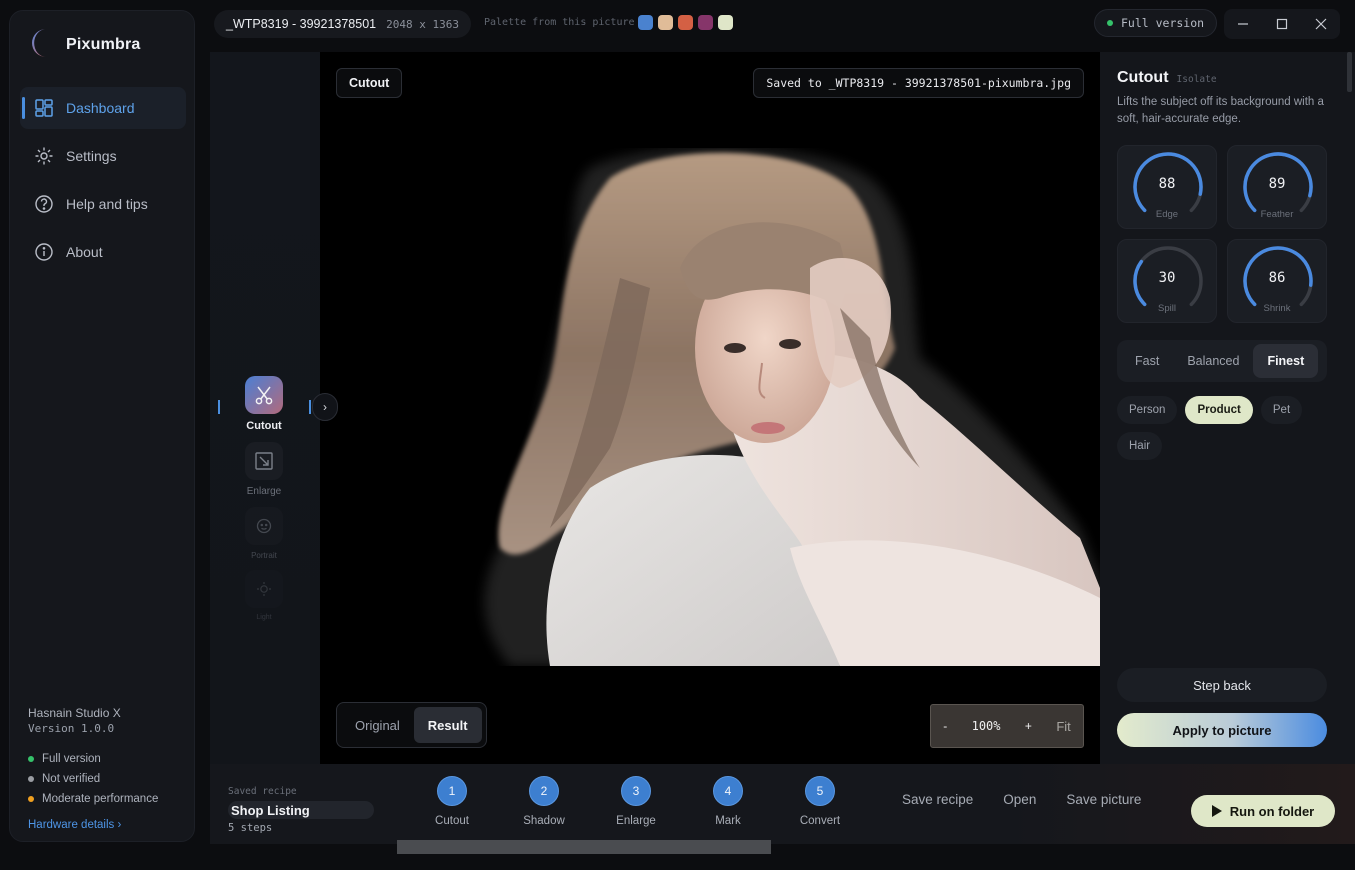 Image resolution: width=1355 pixels, height=870 pixels. What do you see at coordinates (1281, 410) in the screenshot?
I see `subject-pet: Pet` at bounding box center [1281, 410].